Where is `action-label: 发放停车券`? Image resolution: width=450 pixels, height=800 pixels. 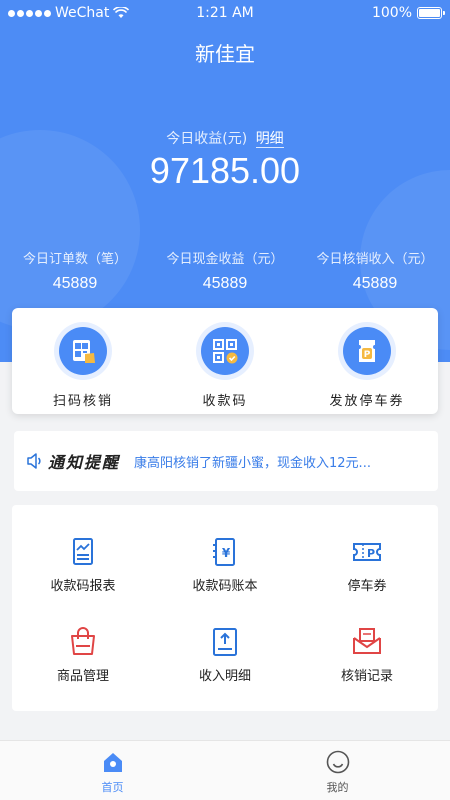
action-label: 发放停车券 is located at coordinates (367, 401).